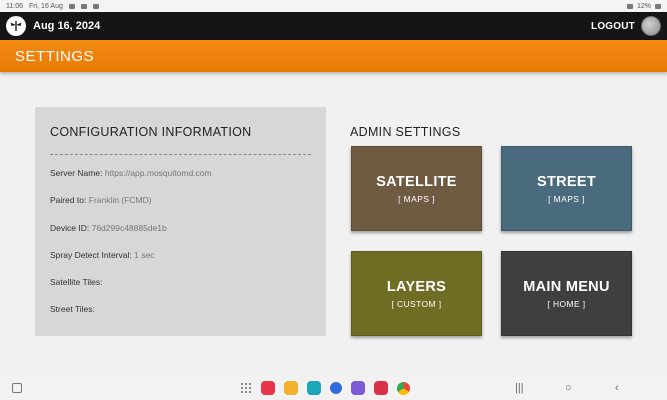 The width and height of the screenshot is (667, 400). What do you see at coordinates (651, 26) in the screenshot?
I see `avatar` at bounding box center [651, 26].